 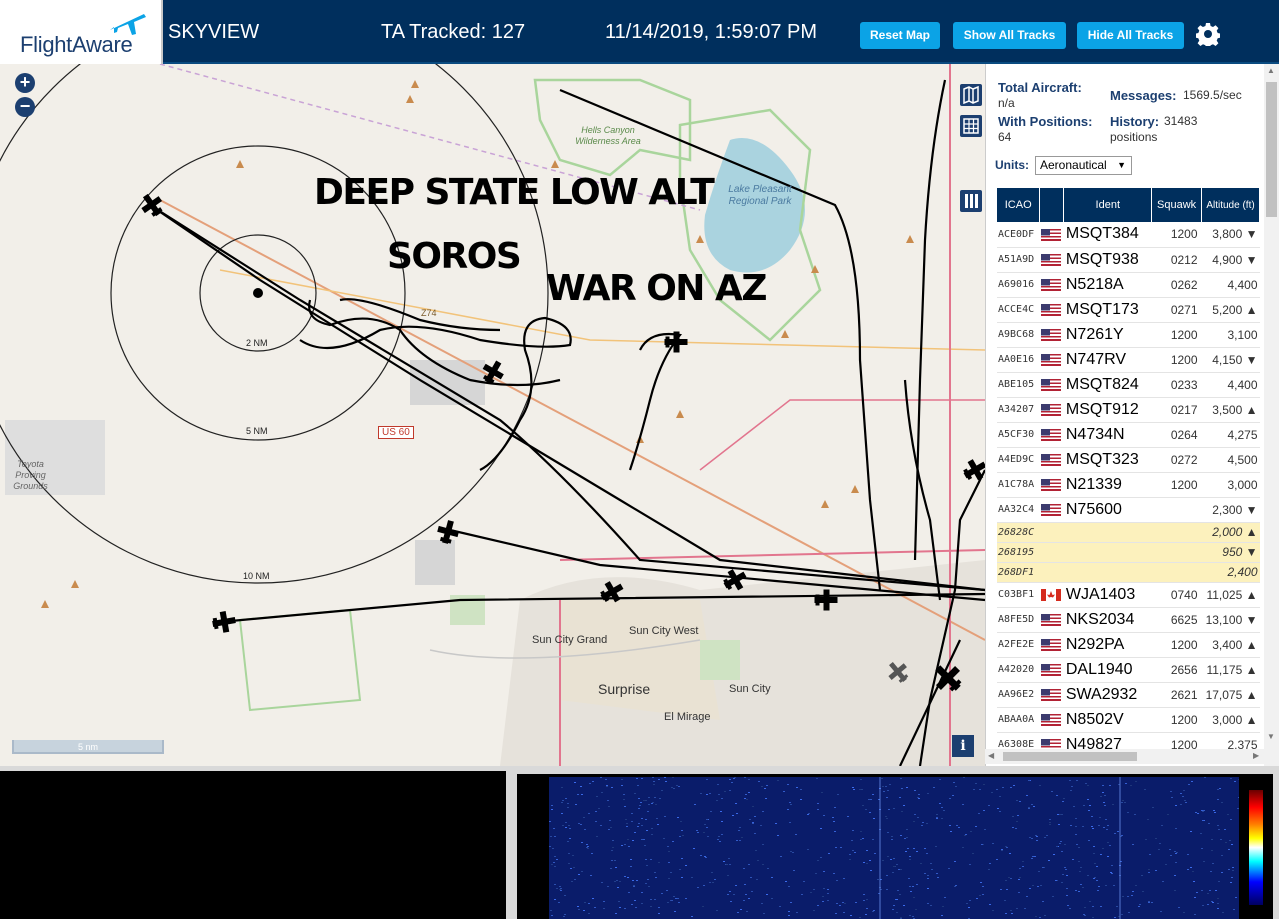 What do you see at coordinates (664, 631) in the screenshot?
I see `place-sun-city-west: Sun City West` at bounding box center [664, 631].